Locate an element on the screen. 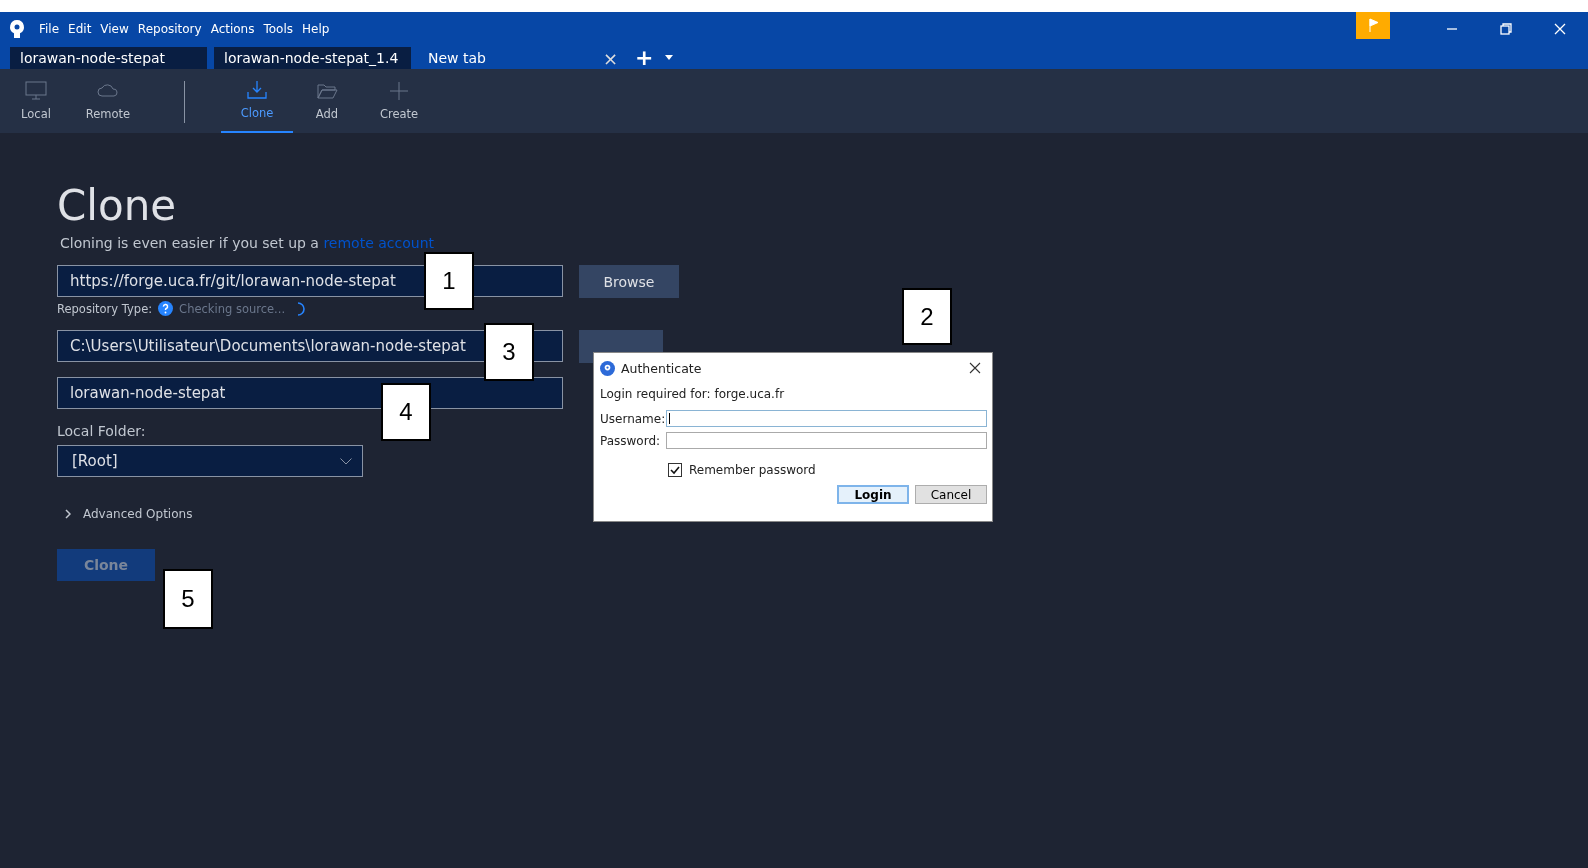 This screenshot has height=868, width=1588. menu-item: Edit is located at coordinates (80, 28).